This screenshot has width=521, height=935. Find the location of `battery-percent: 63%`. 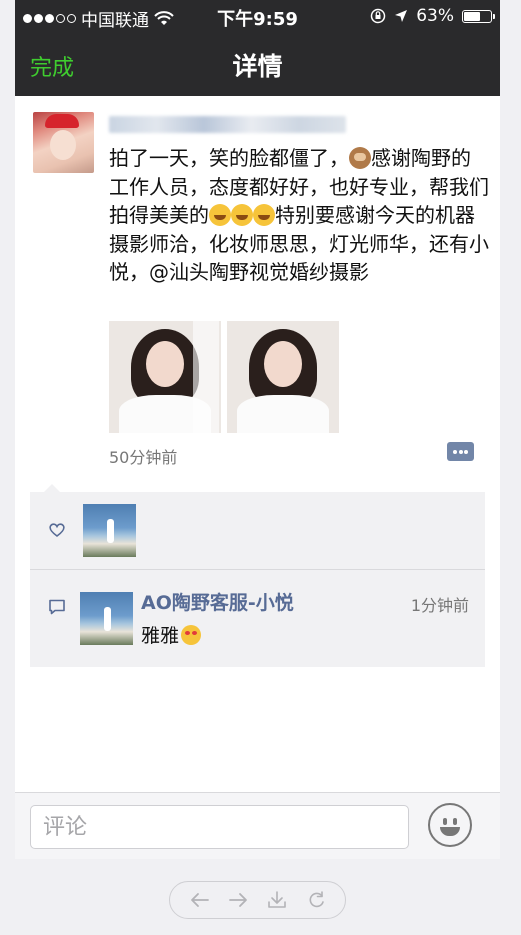

battery-percent: 63% is located at coordinates (435, 16).